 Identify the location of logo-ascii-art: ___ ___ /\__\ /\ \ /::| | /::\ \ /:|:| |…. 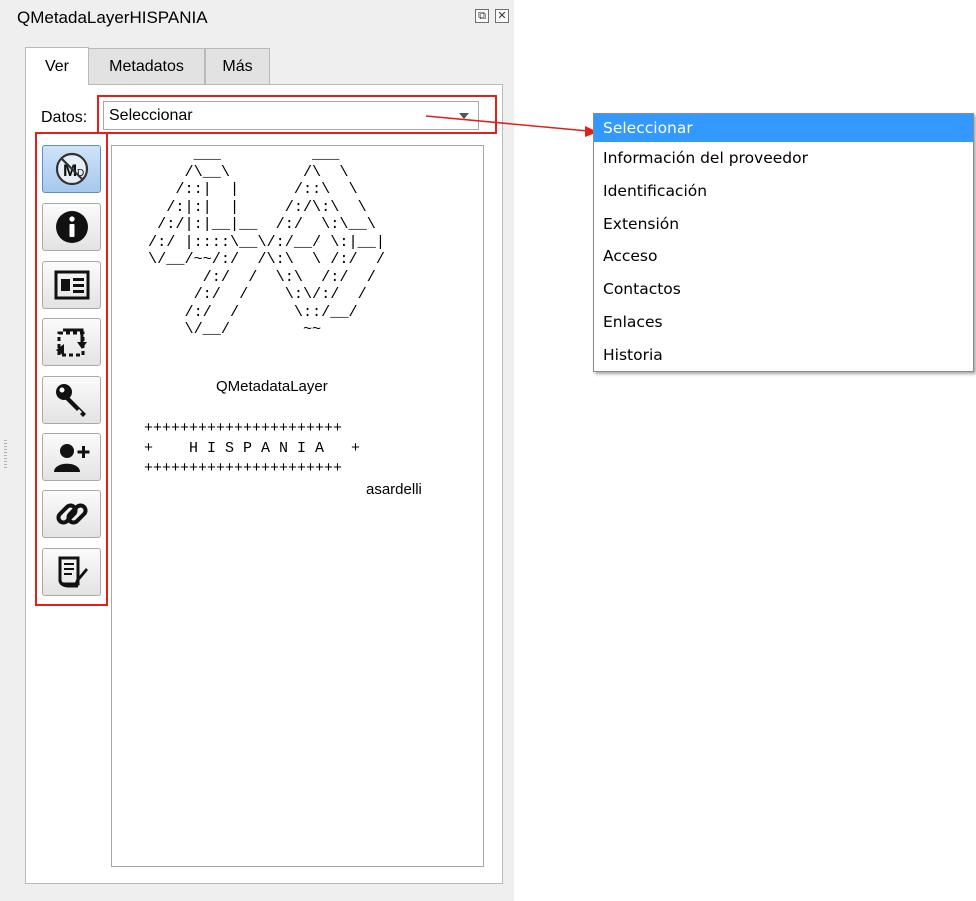
(266, 241).